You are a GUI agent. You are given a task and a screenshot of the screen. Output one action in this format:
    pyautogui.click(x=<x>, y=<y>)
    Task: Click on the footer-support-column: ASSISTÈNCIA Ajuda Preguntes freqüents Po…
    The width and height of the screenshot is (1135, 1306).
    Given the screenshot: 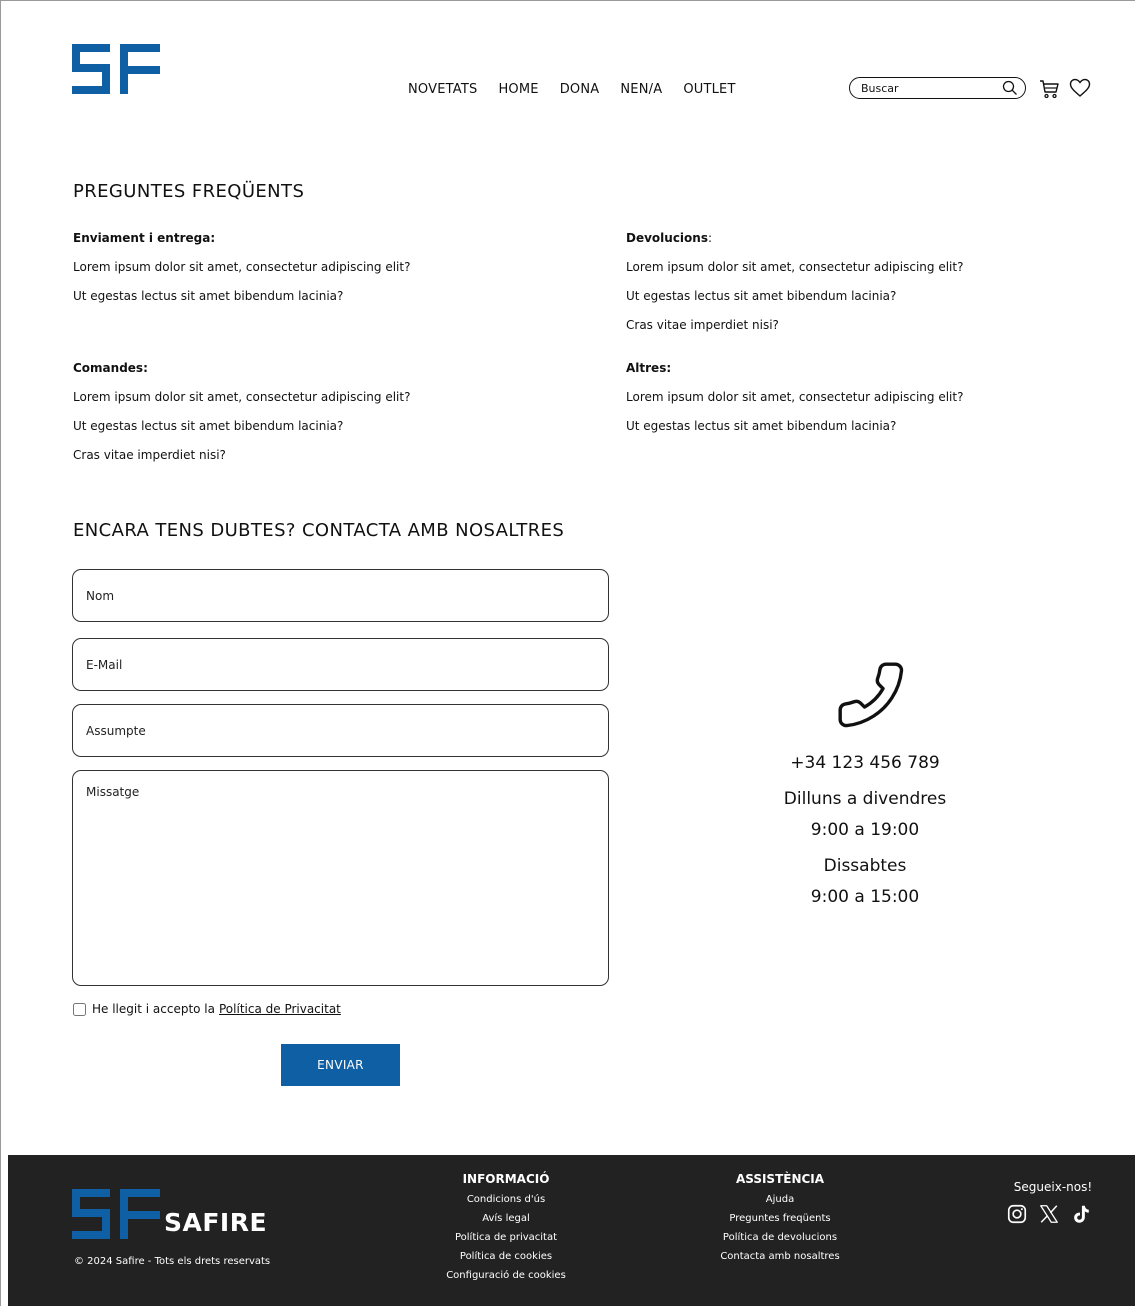 What is the action you would take?
    pyautogui.click(x=780, y=1218)
    